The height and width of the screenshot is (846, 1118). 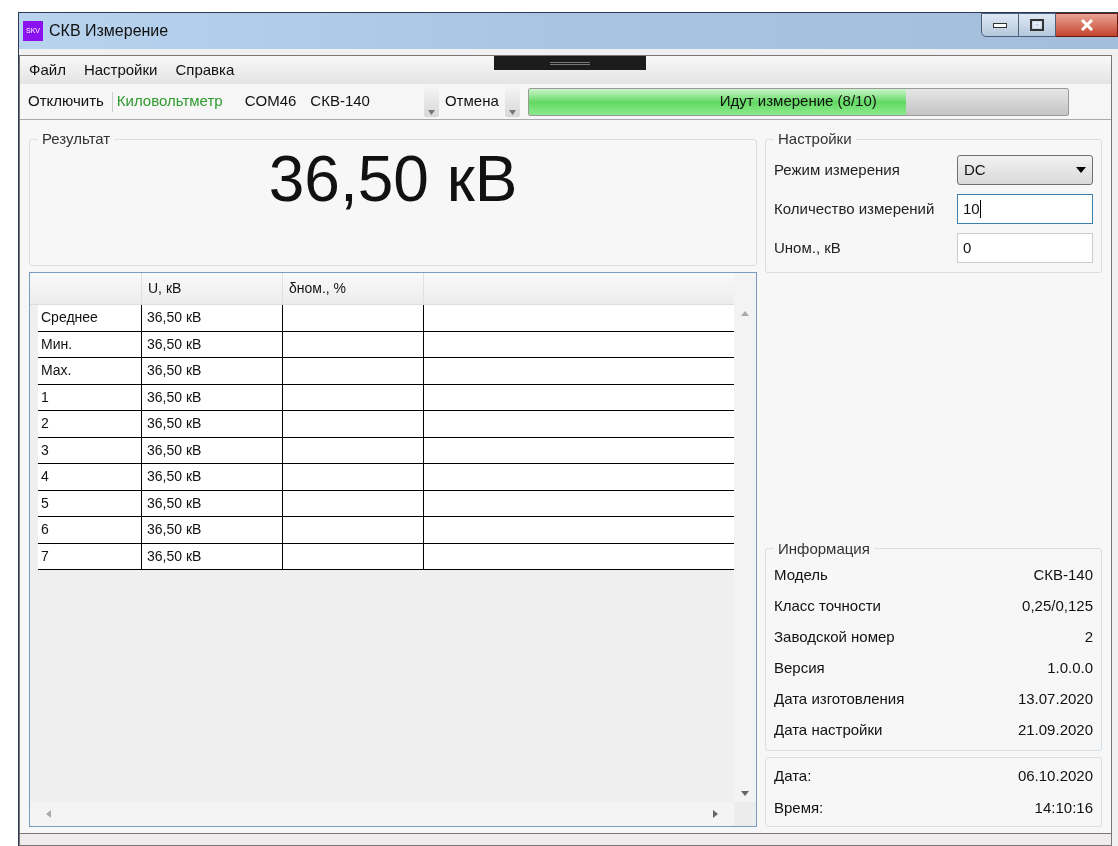 What do you see at coordinates (109, 31) in the screenshot?
I see `window-title: СКВ Измерение` at bounding box center [109, 31].